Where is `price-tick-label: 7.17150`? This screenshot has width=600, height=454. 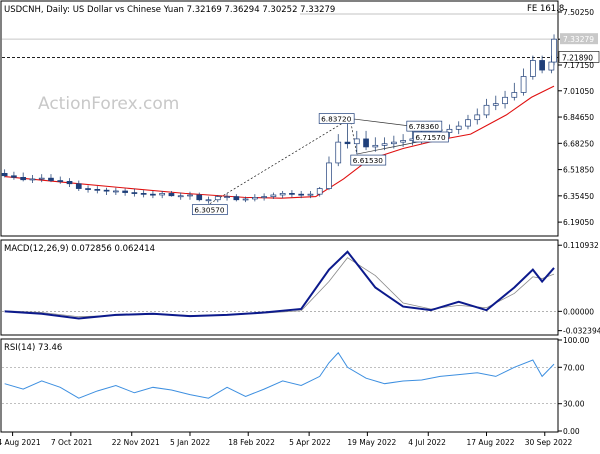 price-tick-label: 7.17150 is located at coordinates (578, 65).